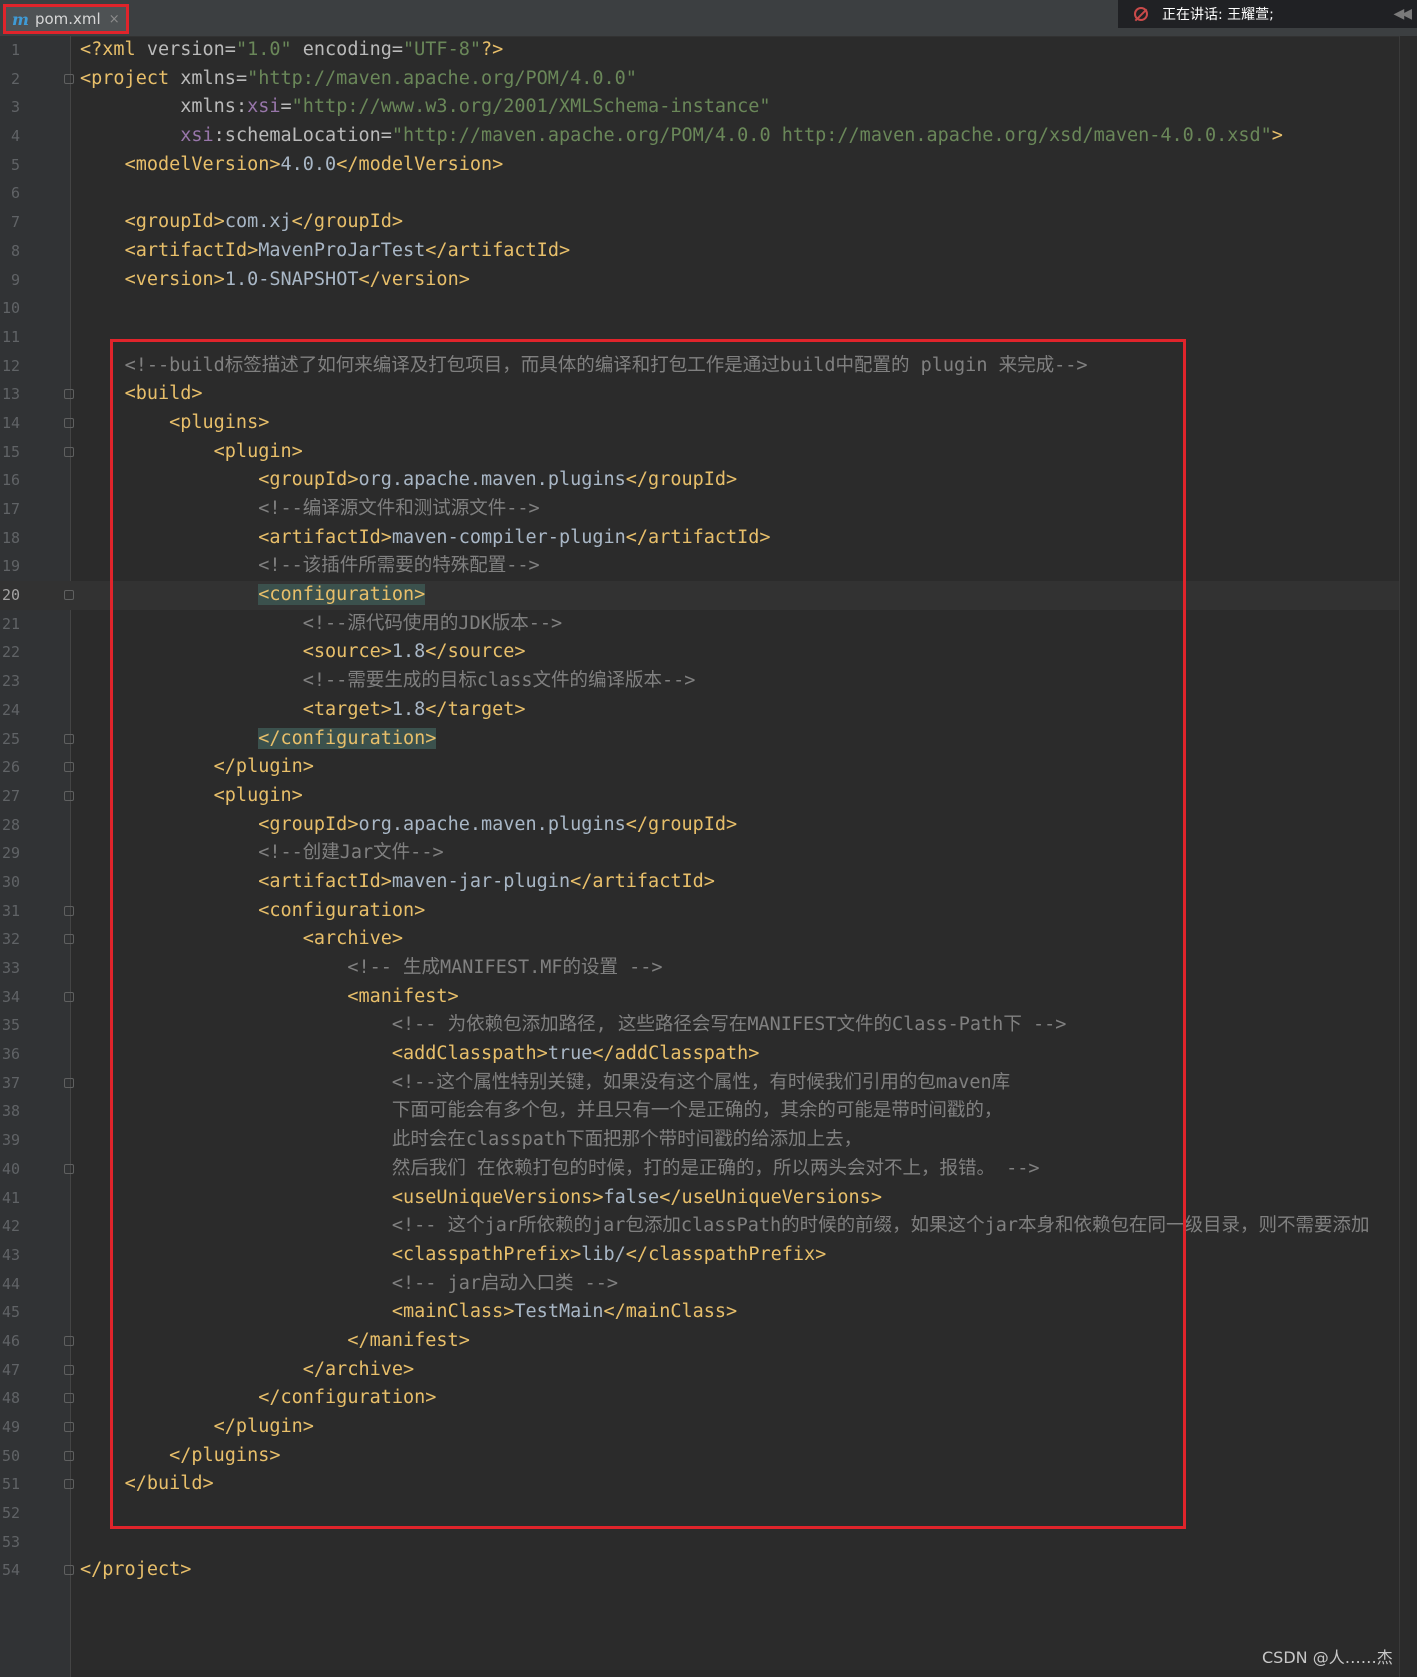 Image resolution: width=1417 pixels, height=1677 pixels. What do you see at coordinates (699, 452) in the screenshot?
I see `code-line: 15 <plugin>` at bounding box center [699, 452].